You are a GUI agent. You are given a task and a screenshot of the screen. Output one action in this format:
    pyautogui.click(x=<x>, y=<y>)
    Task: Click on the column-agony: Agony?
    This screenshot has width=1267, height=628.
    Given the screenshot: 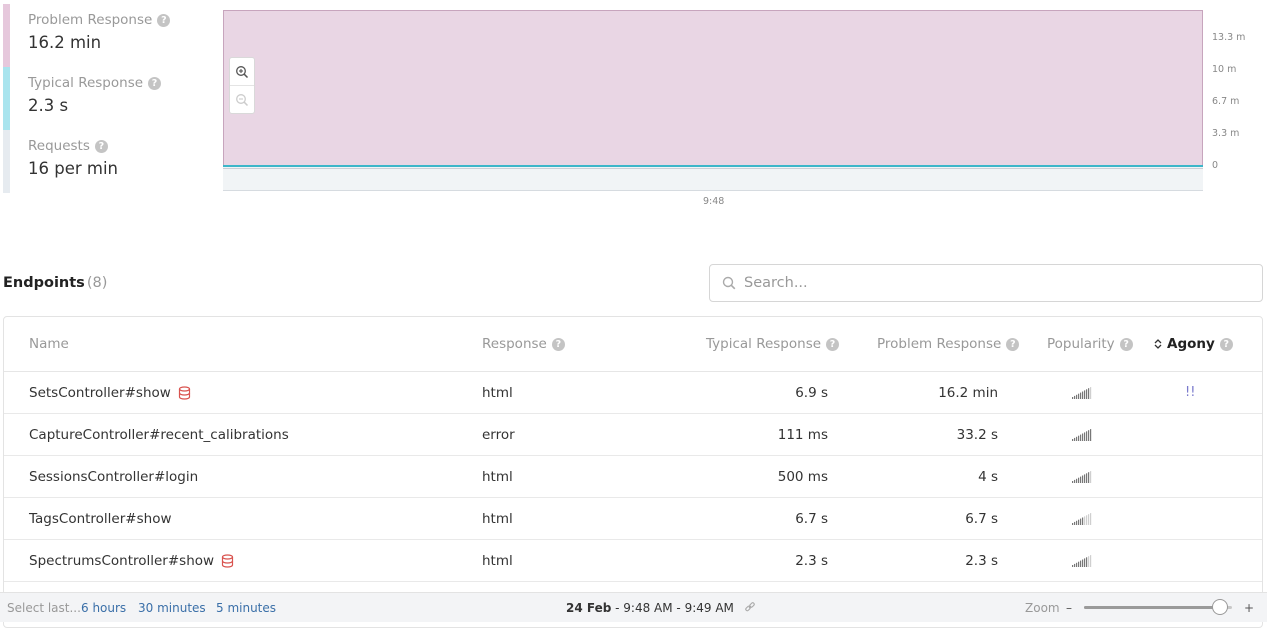 What is the action you would take?
    pyautogui.click(x=1193, y=344)
    